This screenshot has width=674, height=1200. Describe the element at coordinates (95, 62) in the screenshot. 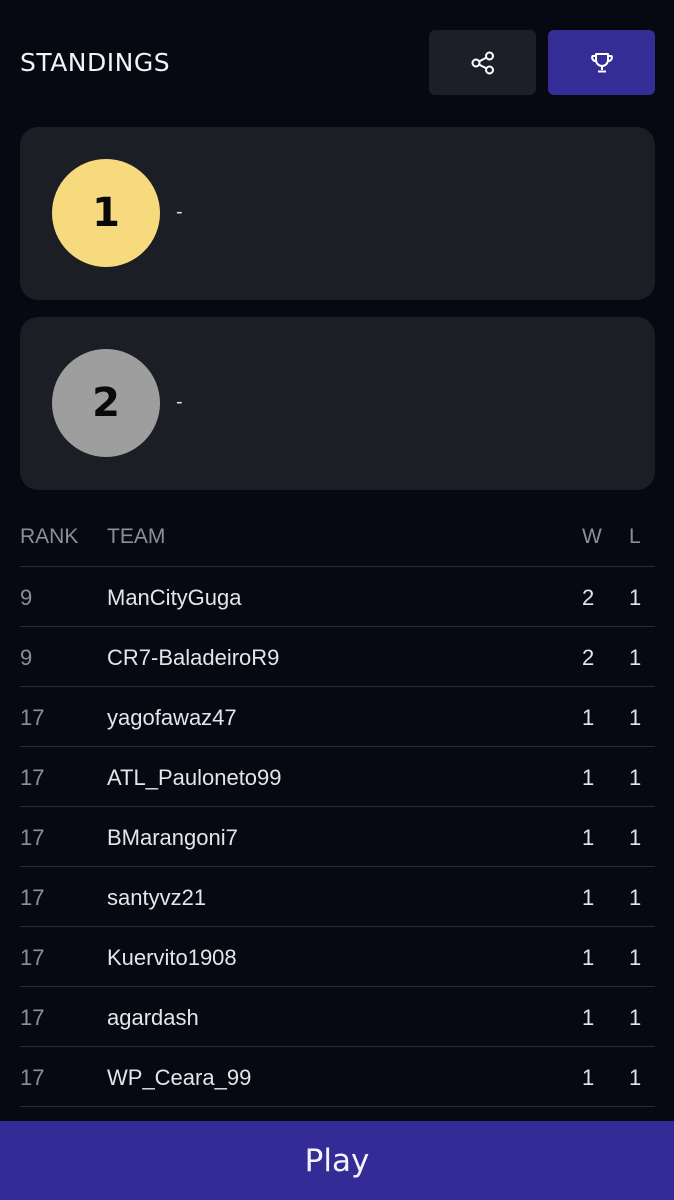

I see `page-title: STANDINGS` at that location.